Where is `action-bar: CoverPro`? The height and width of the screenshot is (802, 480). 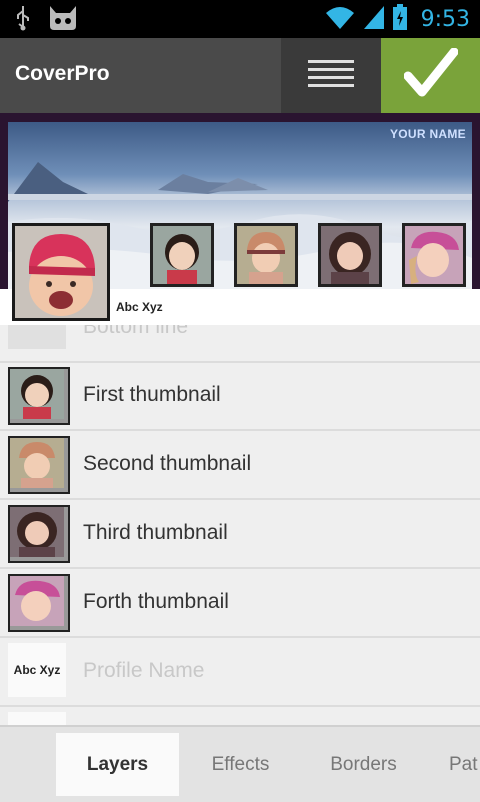
action-bar: CoverPro is located at coordinates (240, 75).